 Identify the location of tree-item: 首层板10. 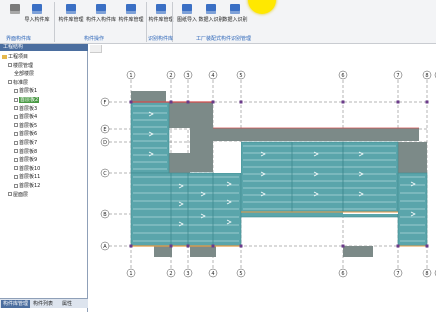
(27, 169).